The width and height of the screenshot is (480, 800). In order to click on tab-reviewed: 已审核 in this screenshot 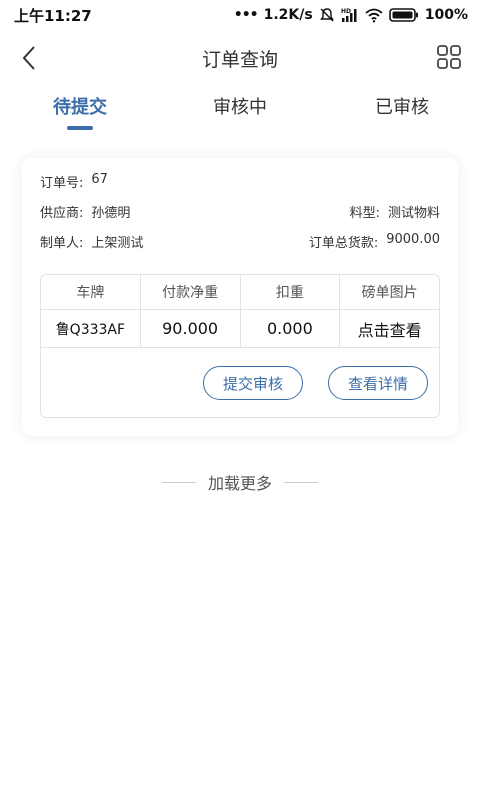, I will do `click(402, 112)`.